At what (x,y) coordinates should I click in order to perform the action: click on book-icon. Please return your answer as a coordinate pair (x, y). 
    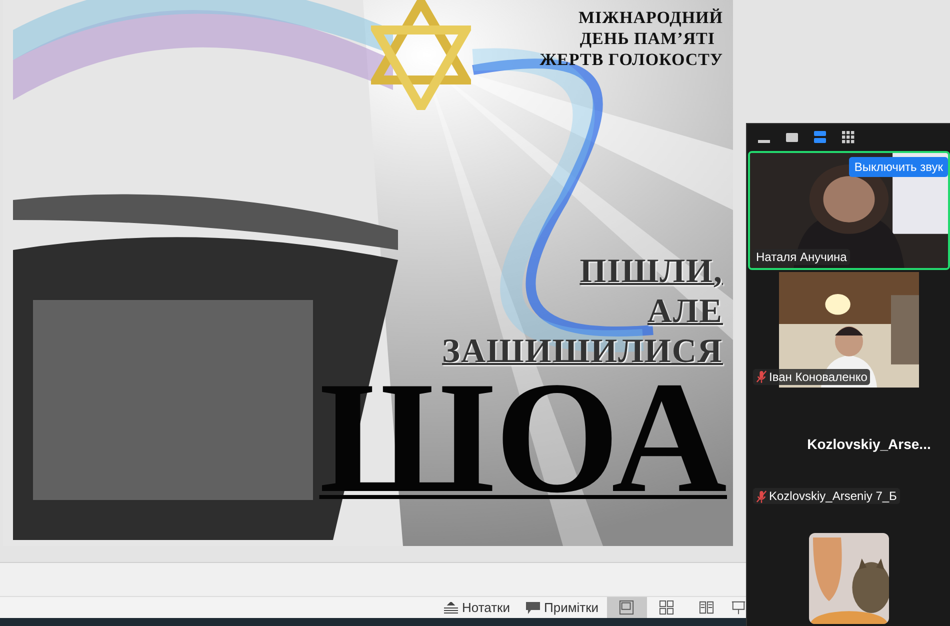
    Looking at the image, I should click on (706, 607).